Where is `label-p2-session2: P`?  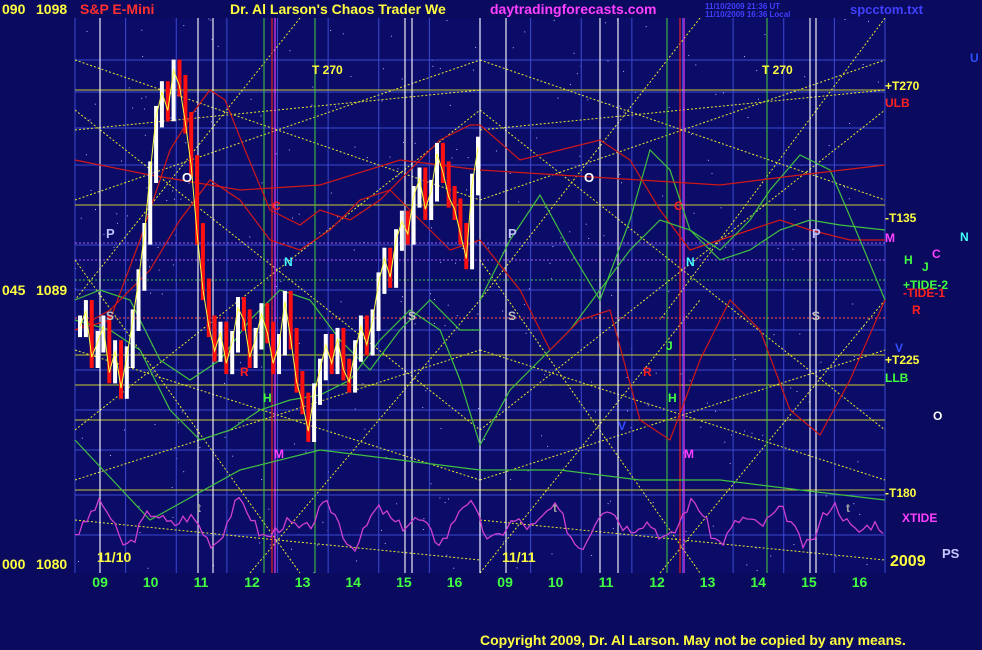 label-p2-session2: P is located at coordinates (816, 233).